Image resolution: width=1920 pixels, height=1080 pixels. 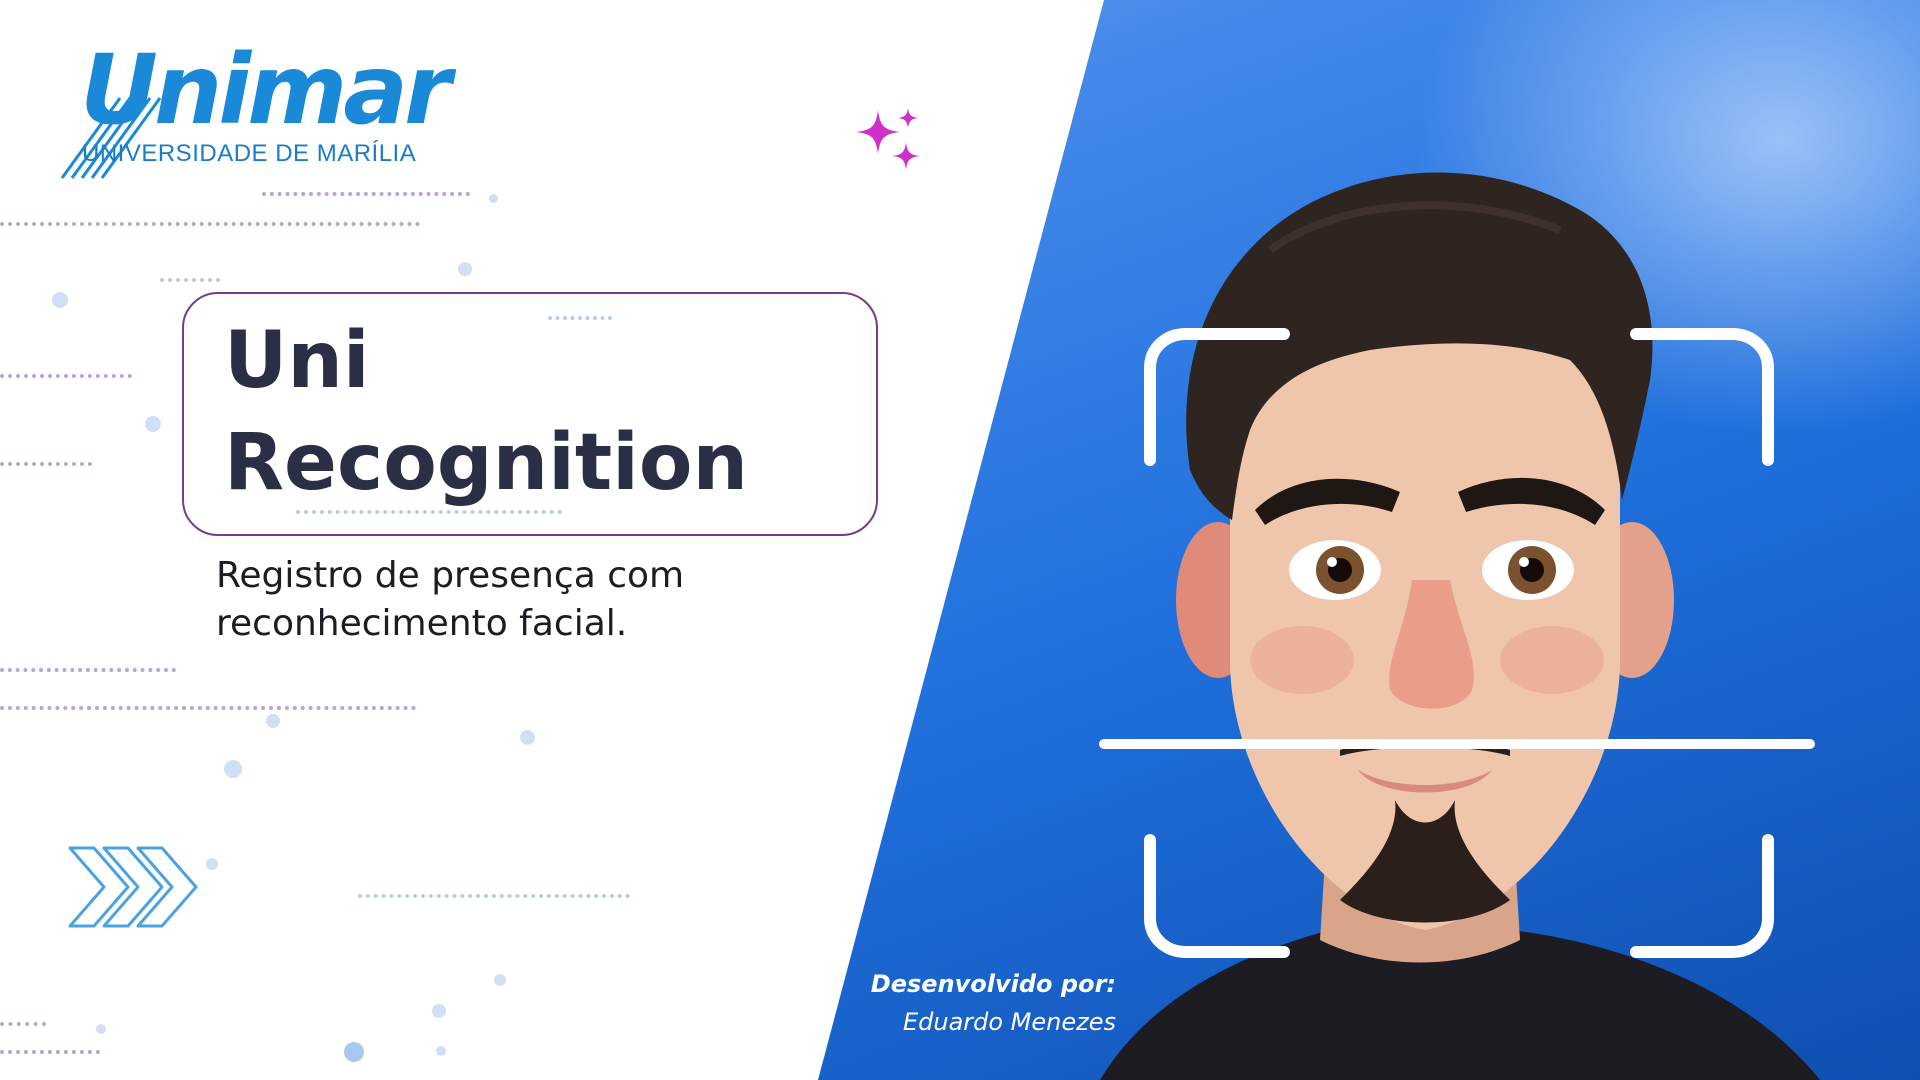 I want to click on logo-subtitle: UNIVERSIDADE DE MARÍLIA, so click(x=249, y=153).